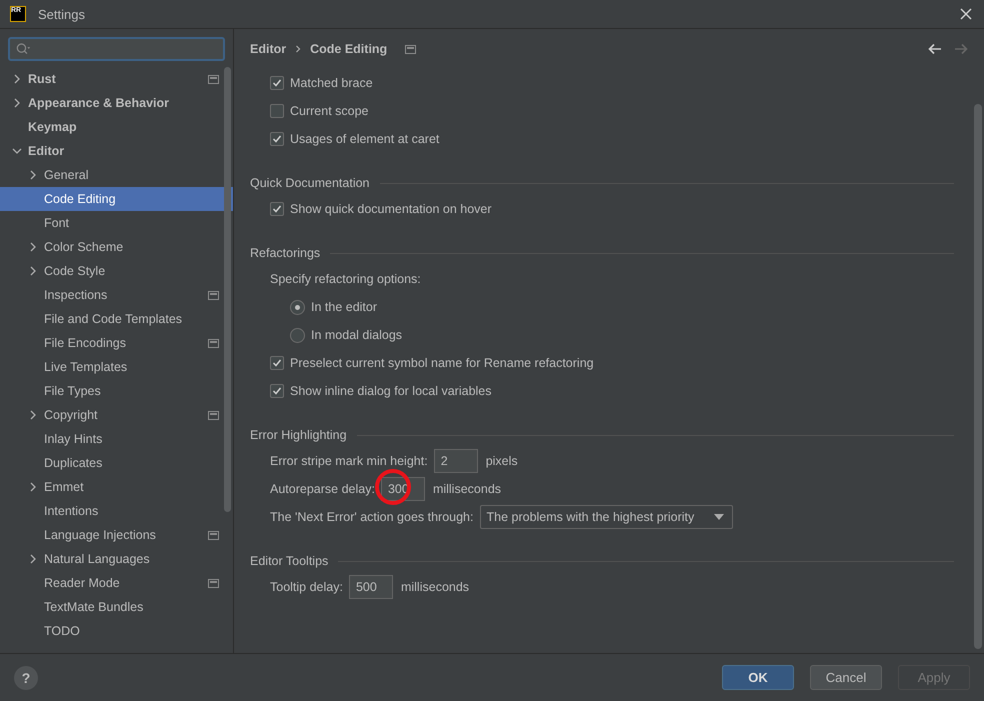 This screenshot has width=984, height=701. Describe the element at coordinates (846, 677) in the screenshot. I see `dialog-button: Cancel` at that location.